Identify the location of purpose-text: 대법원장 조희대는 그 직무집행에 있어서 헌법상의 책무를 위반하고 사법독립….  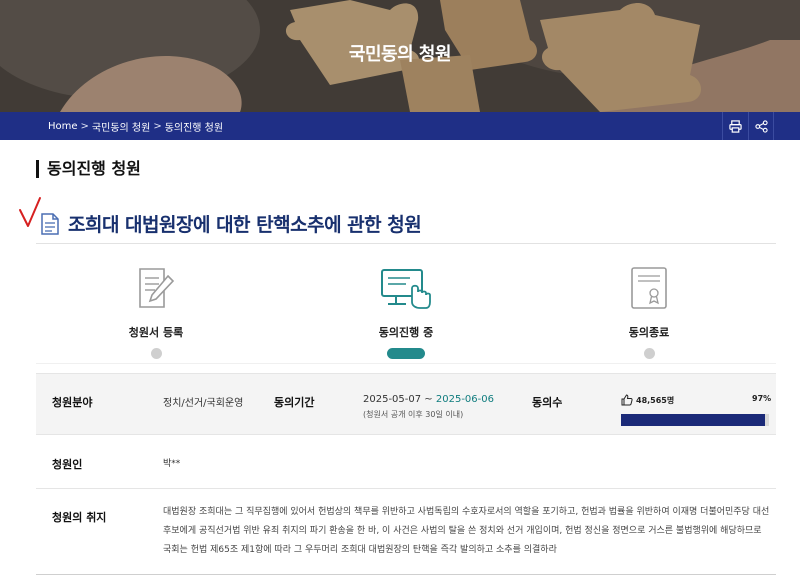
(466, 531).